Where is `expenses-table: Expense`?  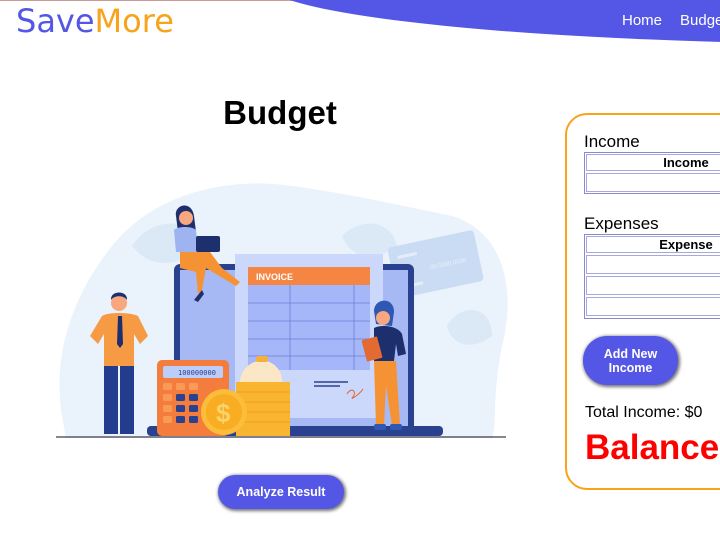
expenses-table: Expense is located at coordinates (652, 276).